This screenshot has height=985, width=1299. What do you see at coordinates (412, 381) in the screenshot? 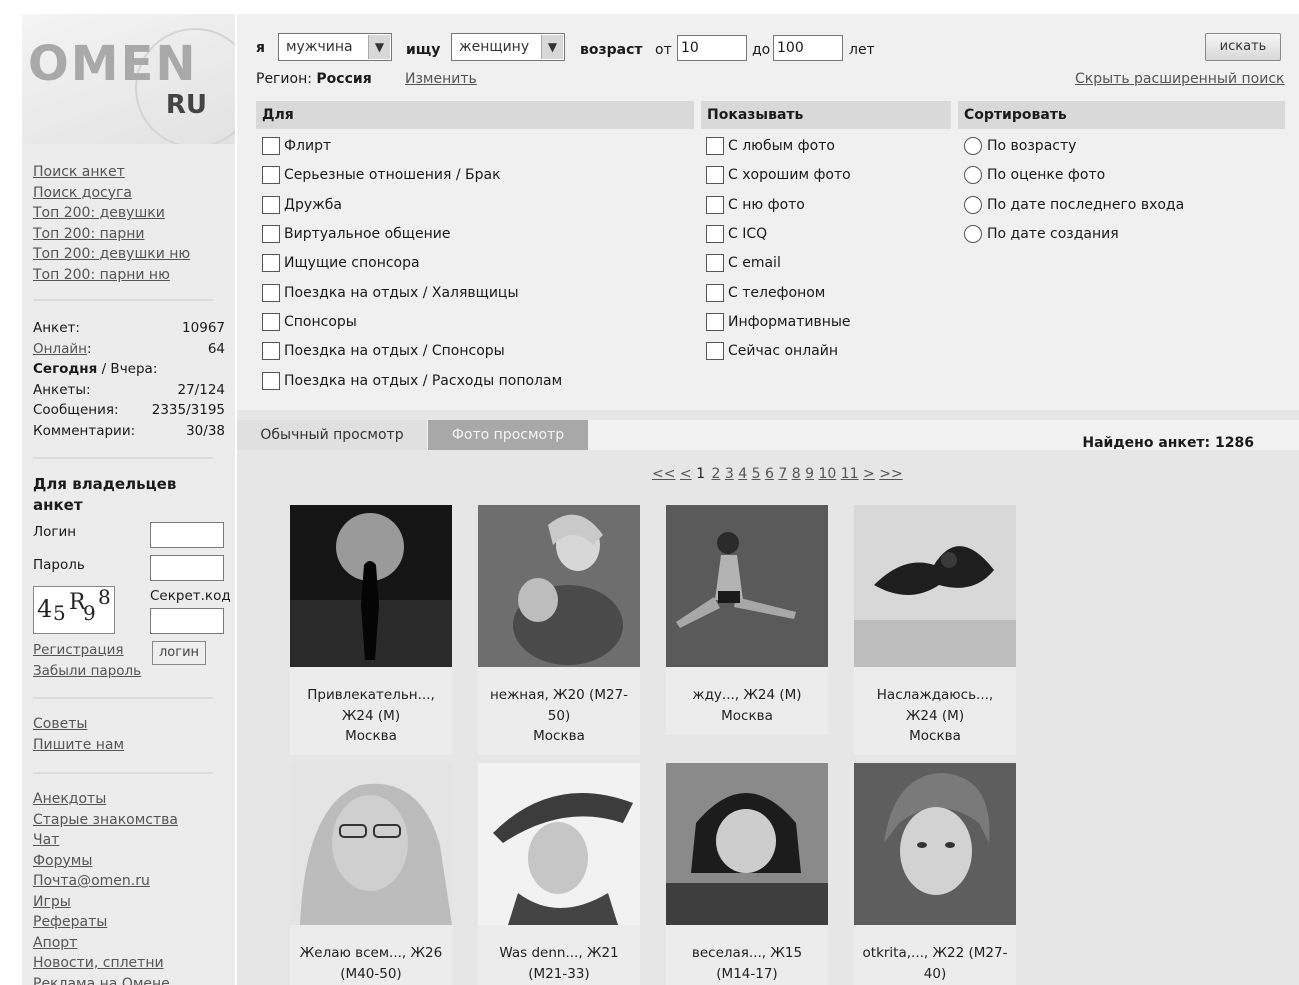
I see `option-trip-split: Поездка на отдых / Расходы пополам` at bounding box center [412, 381].